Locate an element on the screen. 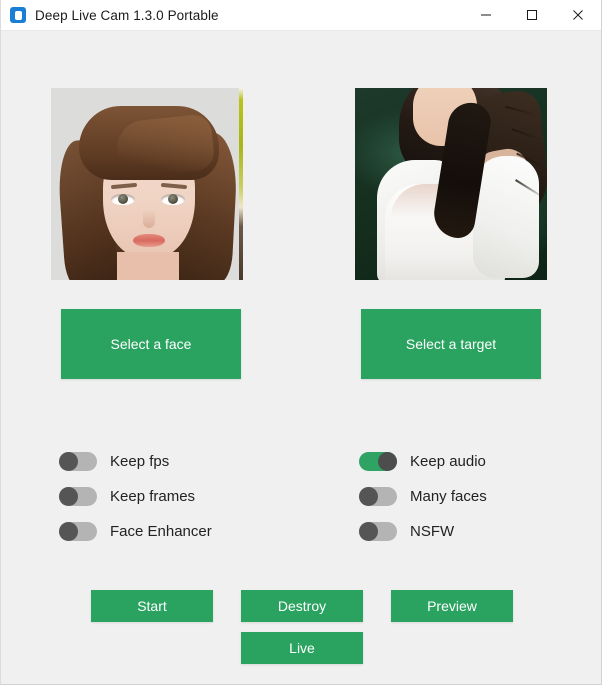 This screenshot has height=685, width=602. toggle-row-face-enhancer: Face Enhancer is located at coordinates (135, 531).